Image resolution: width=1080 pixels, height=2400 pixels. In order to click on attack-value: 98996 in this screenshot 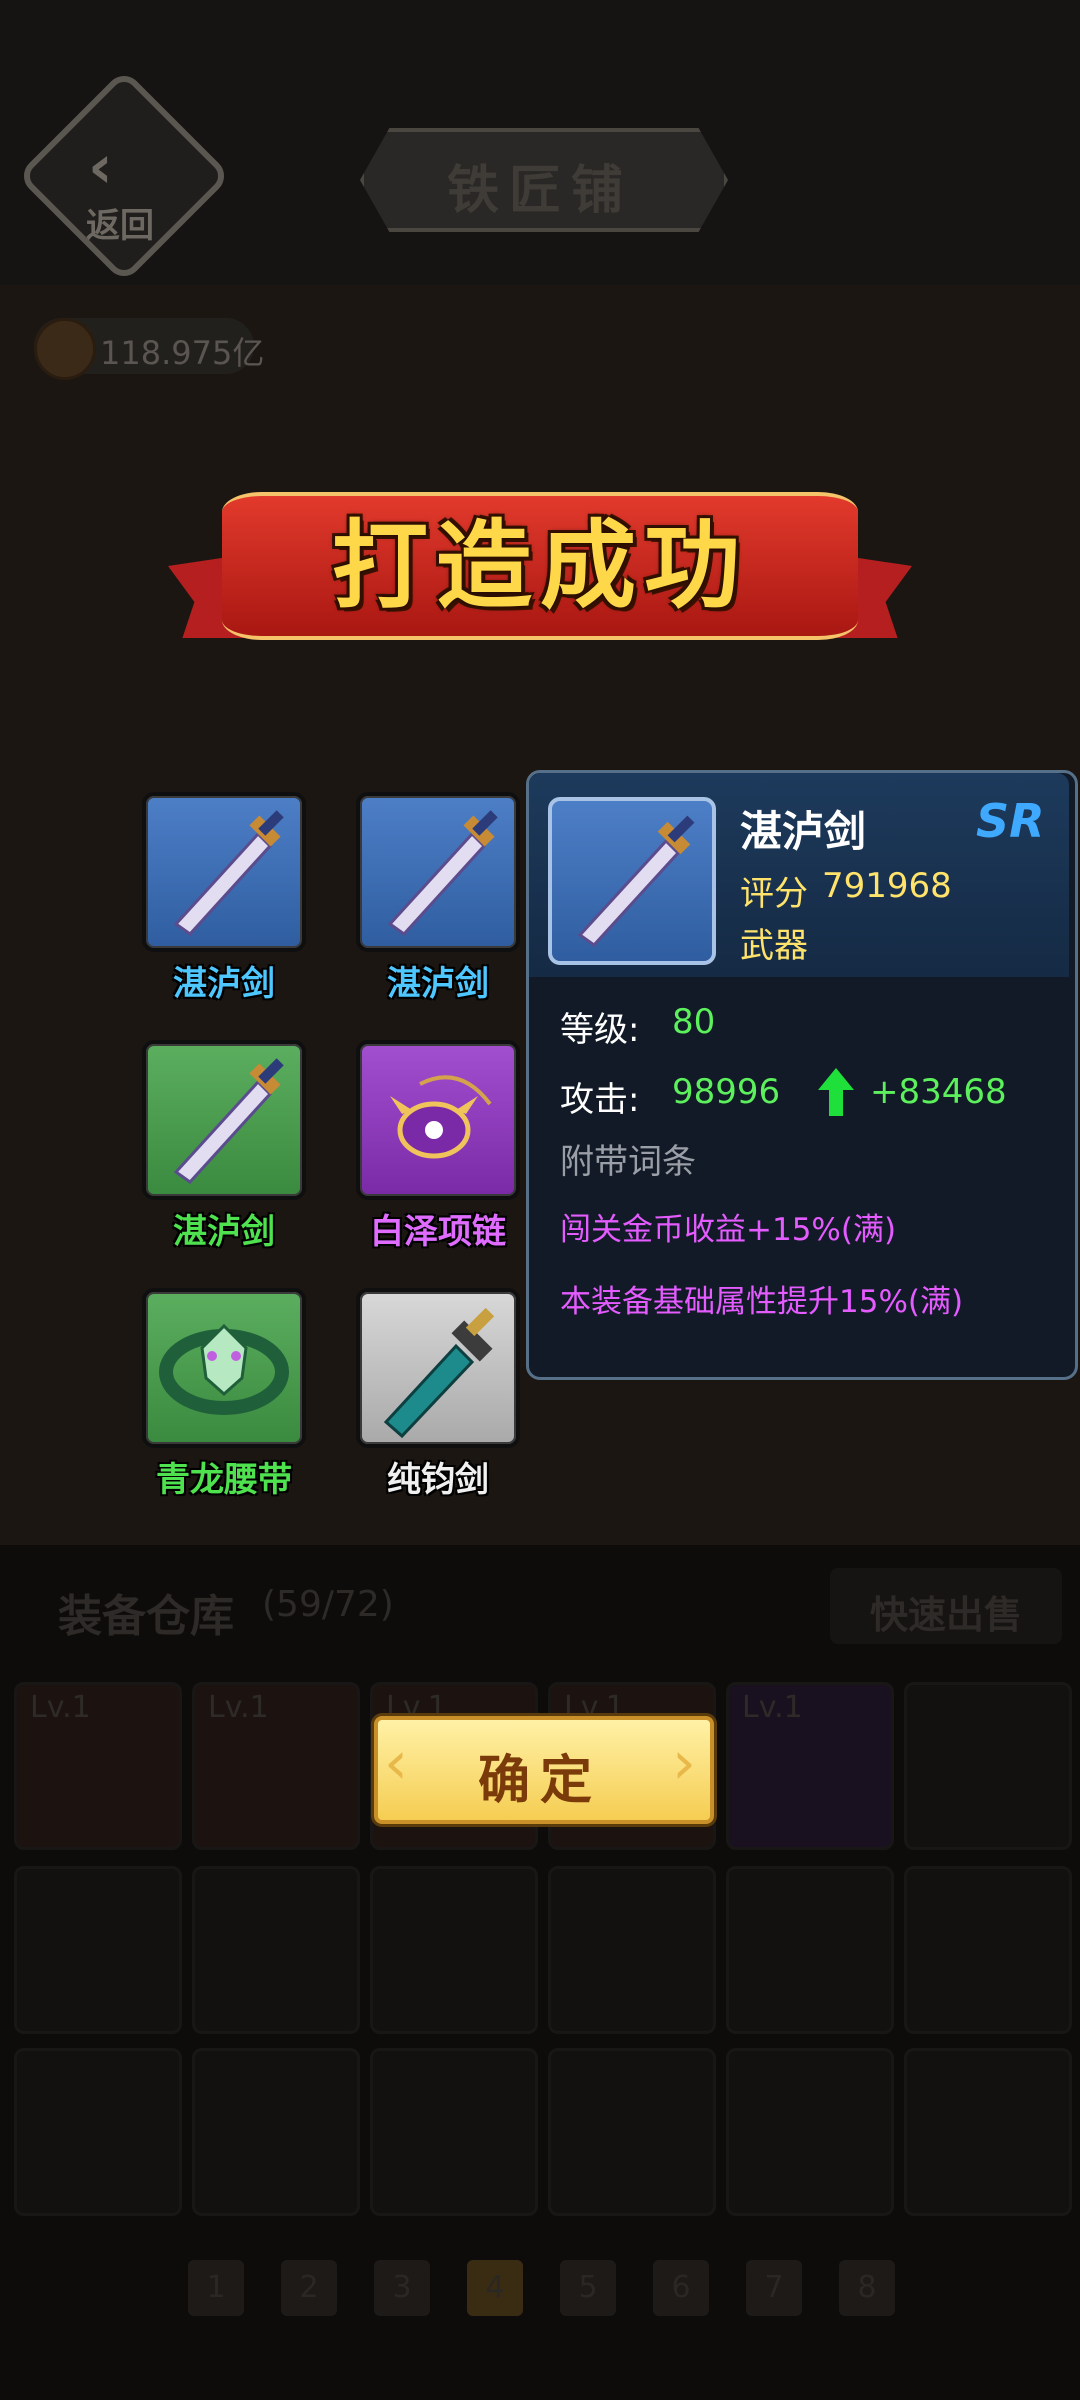, I will do `click(726, 1092)`.